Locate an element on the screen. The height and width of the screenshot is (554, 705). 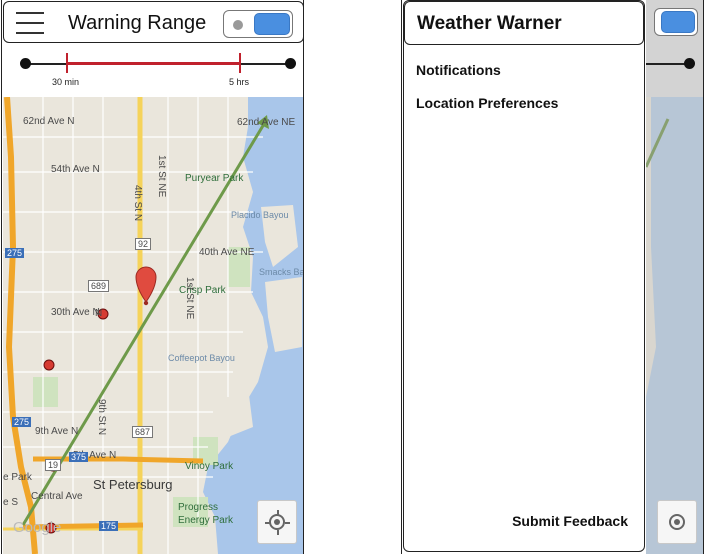
map-label: 40th Ave NE is located at coordinates (227, 252).